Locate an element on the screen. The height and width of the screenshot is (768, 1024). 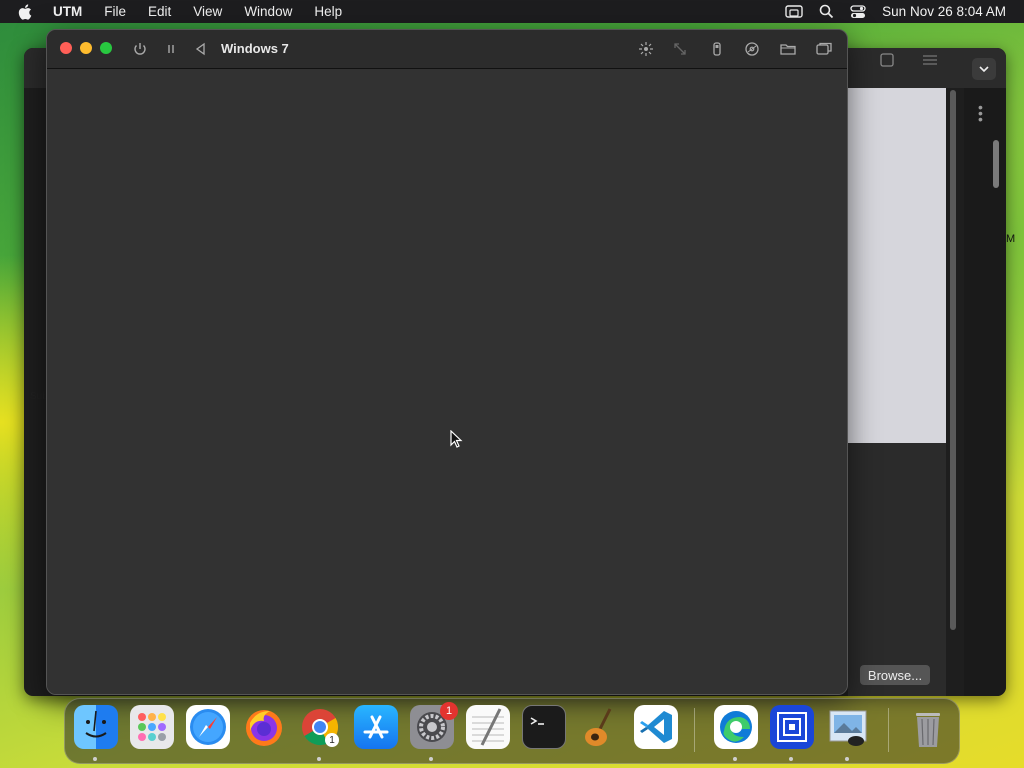
screen-mirroring-icon is located at coordinates (794, 11).